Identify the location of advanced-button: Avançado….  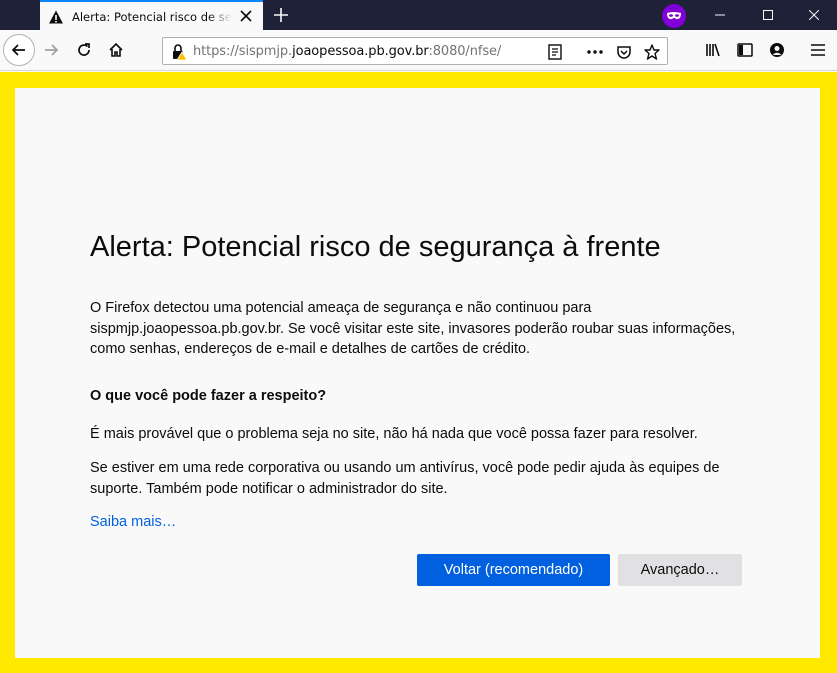
(680, 570).